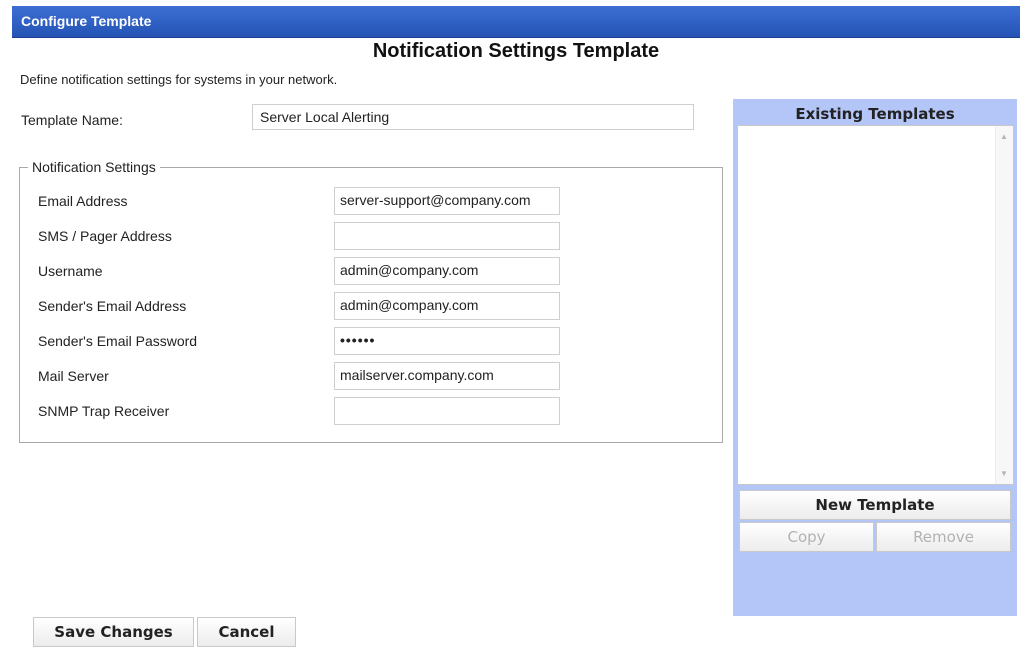  What do you see at coordinates (447, 341) in the screenshot?
I see `sender-email-password-input: ••••••` at bounding box center [447, 341].